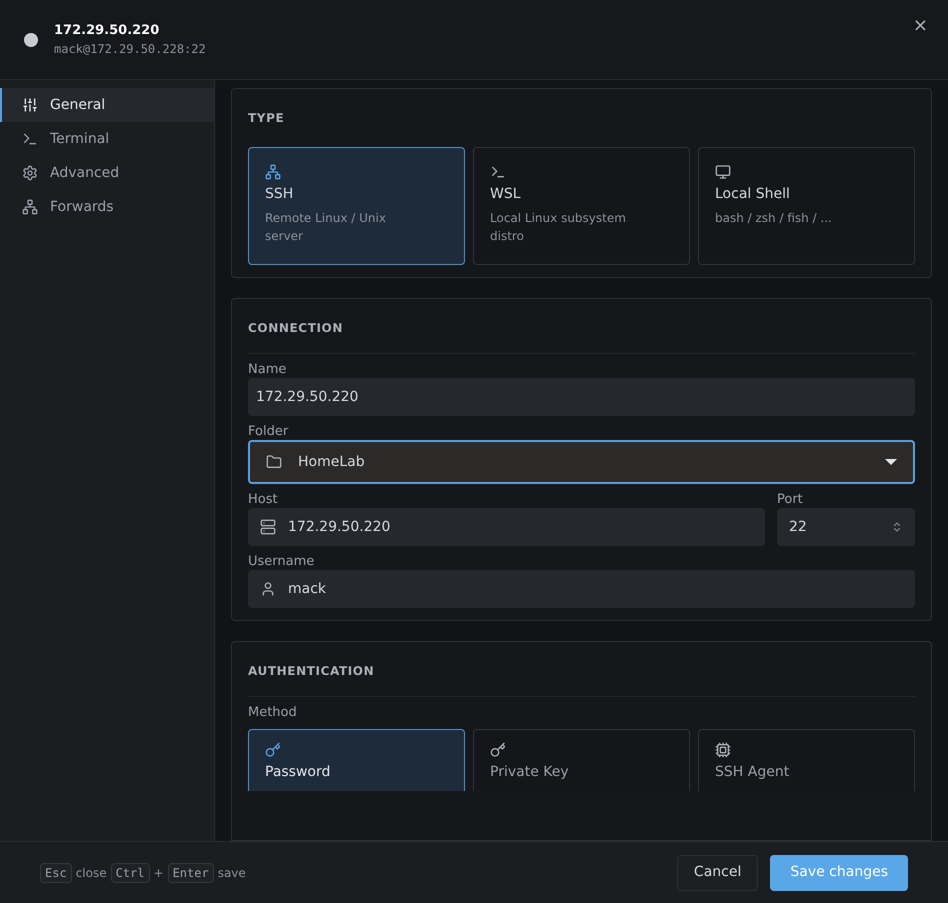  What do you see at coordinates (107, 31) in the screenshot?
I see `window-title: 172.29.50.220` at bounding box center [107, 31].